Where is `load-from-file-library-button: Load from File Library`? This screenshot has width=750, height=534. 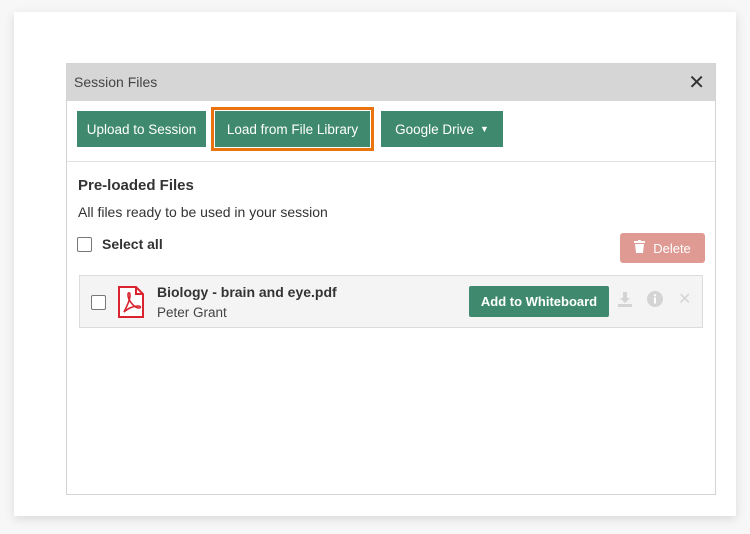 load-from-file-library-button: Load from File Library is located at coordinates (292, 129).